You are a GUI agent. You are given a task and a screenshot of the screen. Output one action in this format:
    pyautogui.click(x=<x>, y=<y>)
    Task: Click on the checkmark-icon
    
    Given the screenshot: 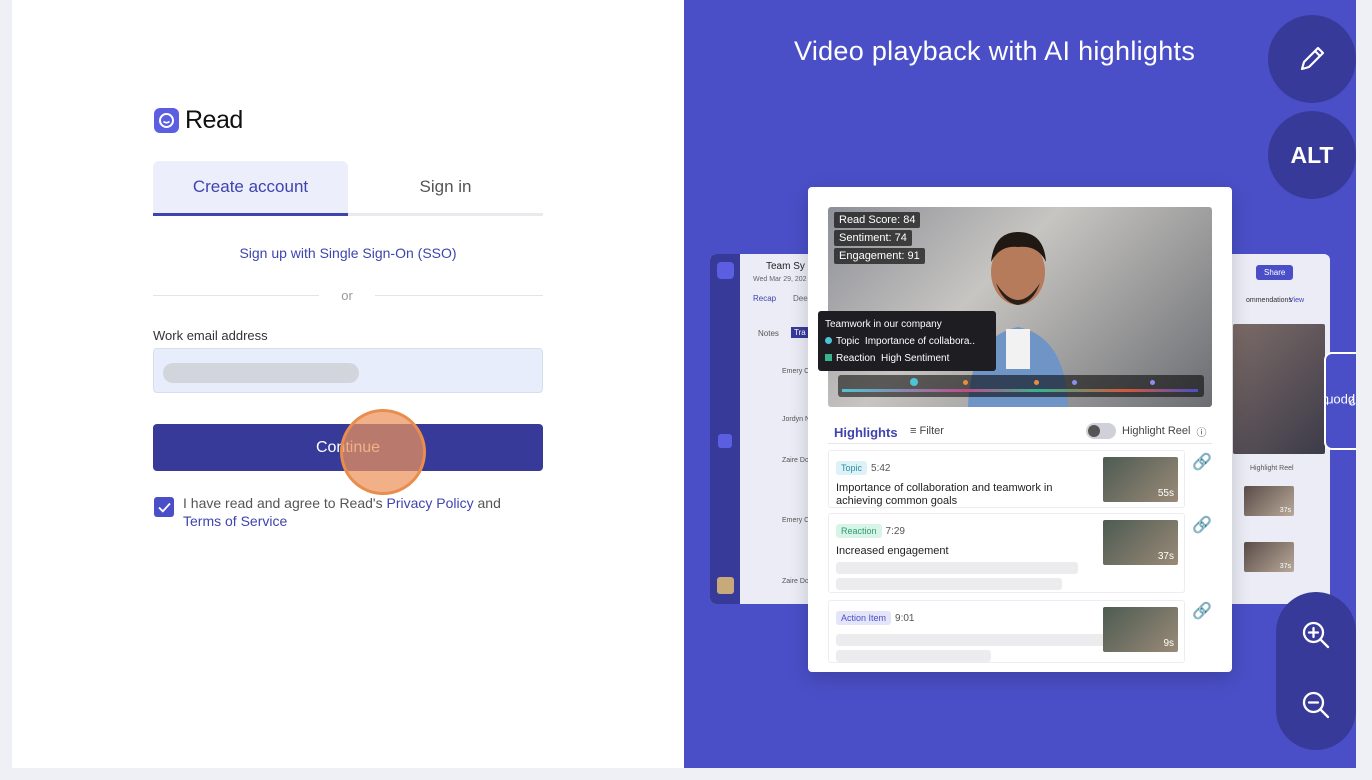 What is the action you would take?
    pyautogui.click(x=164, y=507)
    